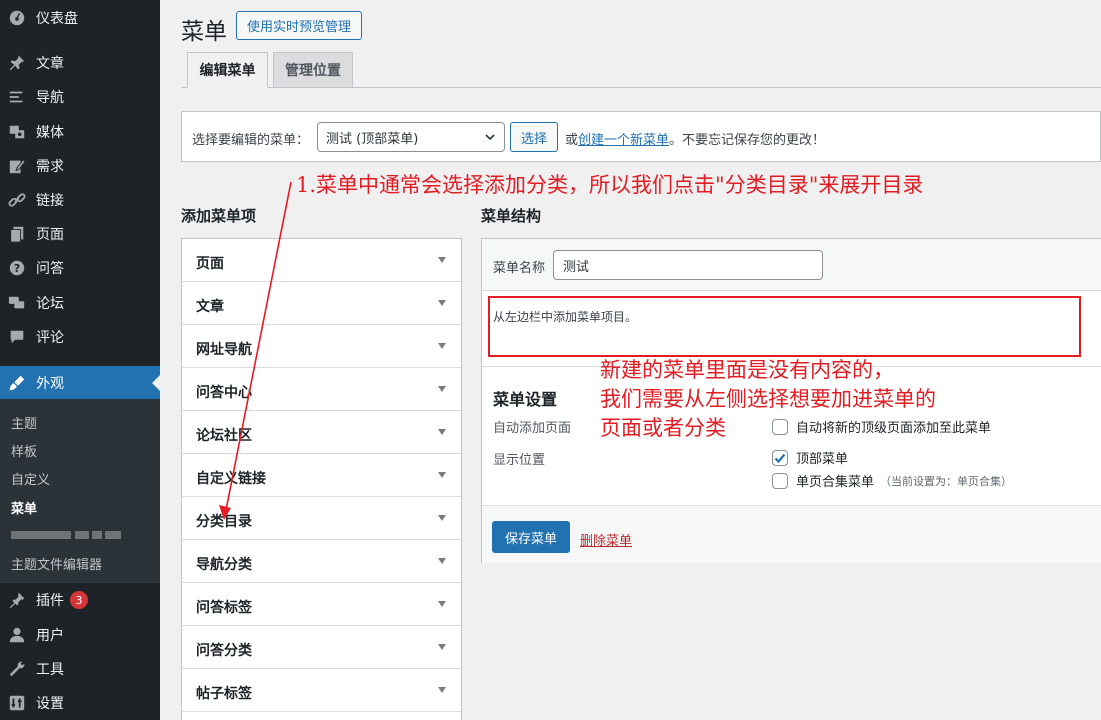 This screenshot has width=1101, height=720. Describe the element at coordinates (534, 137) in the screenshot. I see `select-menu-button: 选择` at that location.